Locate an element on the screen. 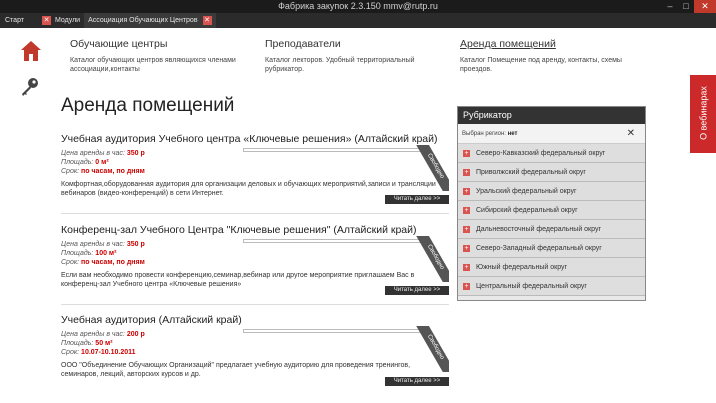  tab-modules: ✕ Модули is located at coordinates (61, 20).